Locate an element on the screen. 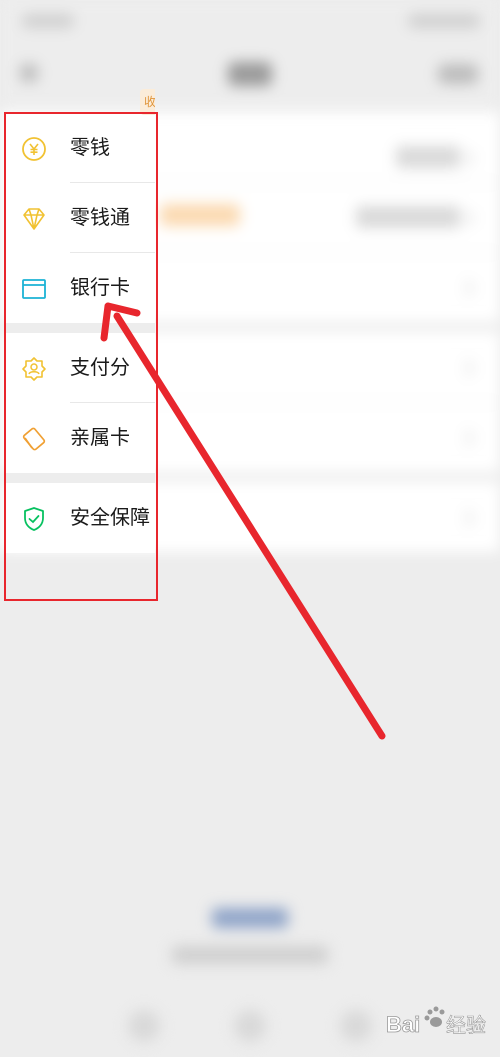 The height and width of the screenshot is (1057, 500). baidu-jingyan-watermark: Bai 经验 is located at coordinates (441, 1025).